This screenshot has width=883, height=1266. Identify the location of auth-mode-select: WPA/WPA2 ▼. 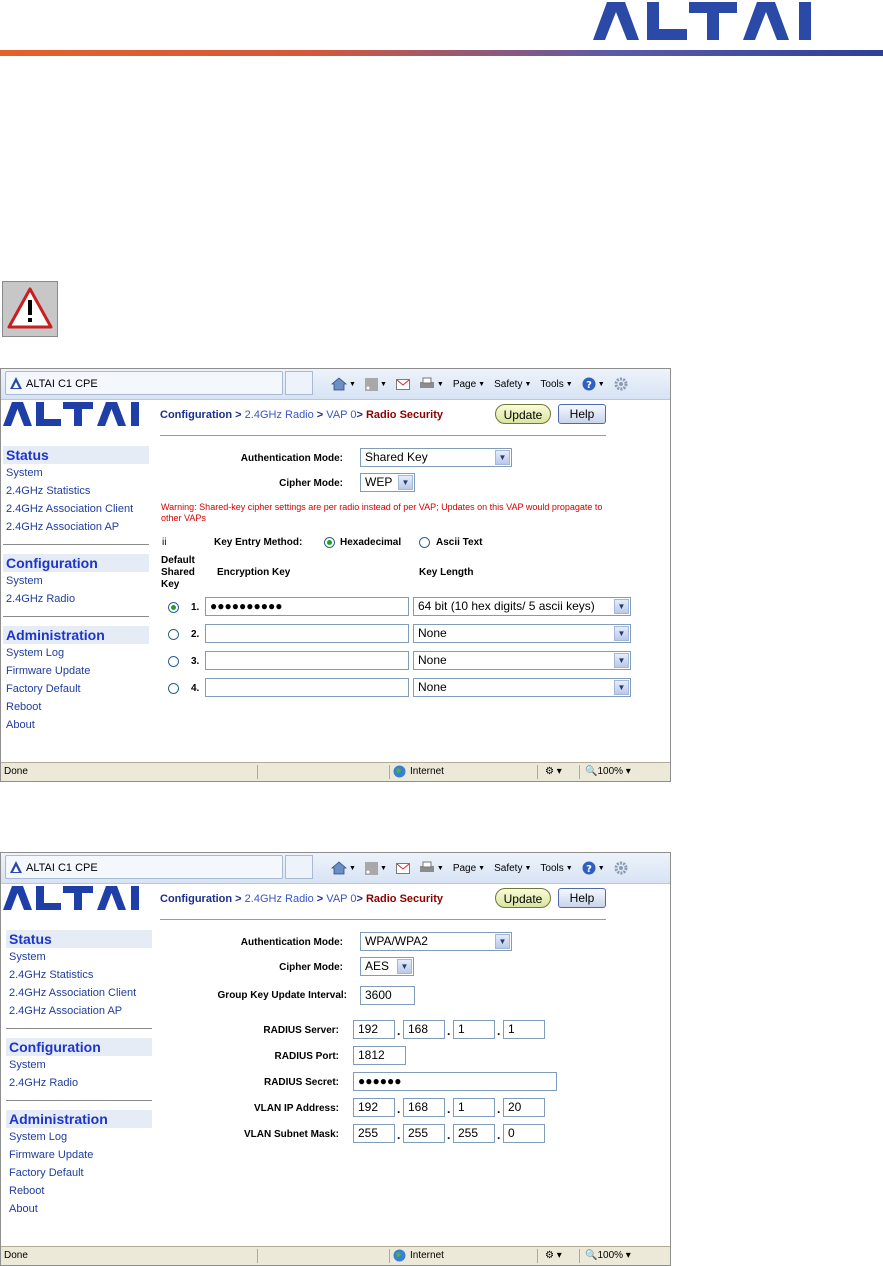
(436, 941).